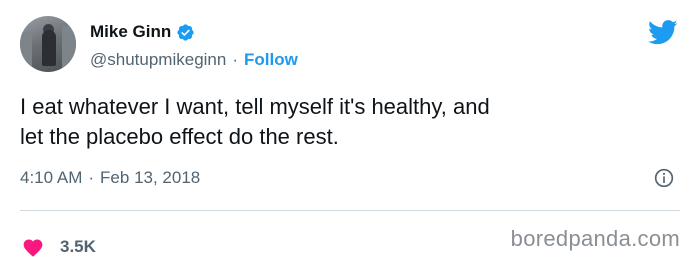 This screenshot has height=257, width=700. What do you see at coordinates (33, 248) in the screenshot?
I see `heart-icon` at bounding box center [33, 248].